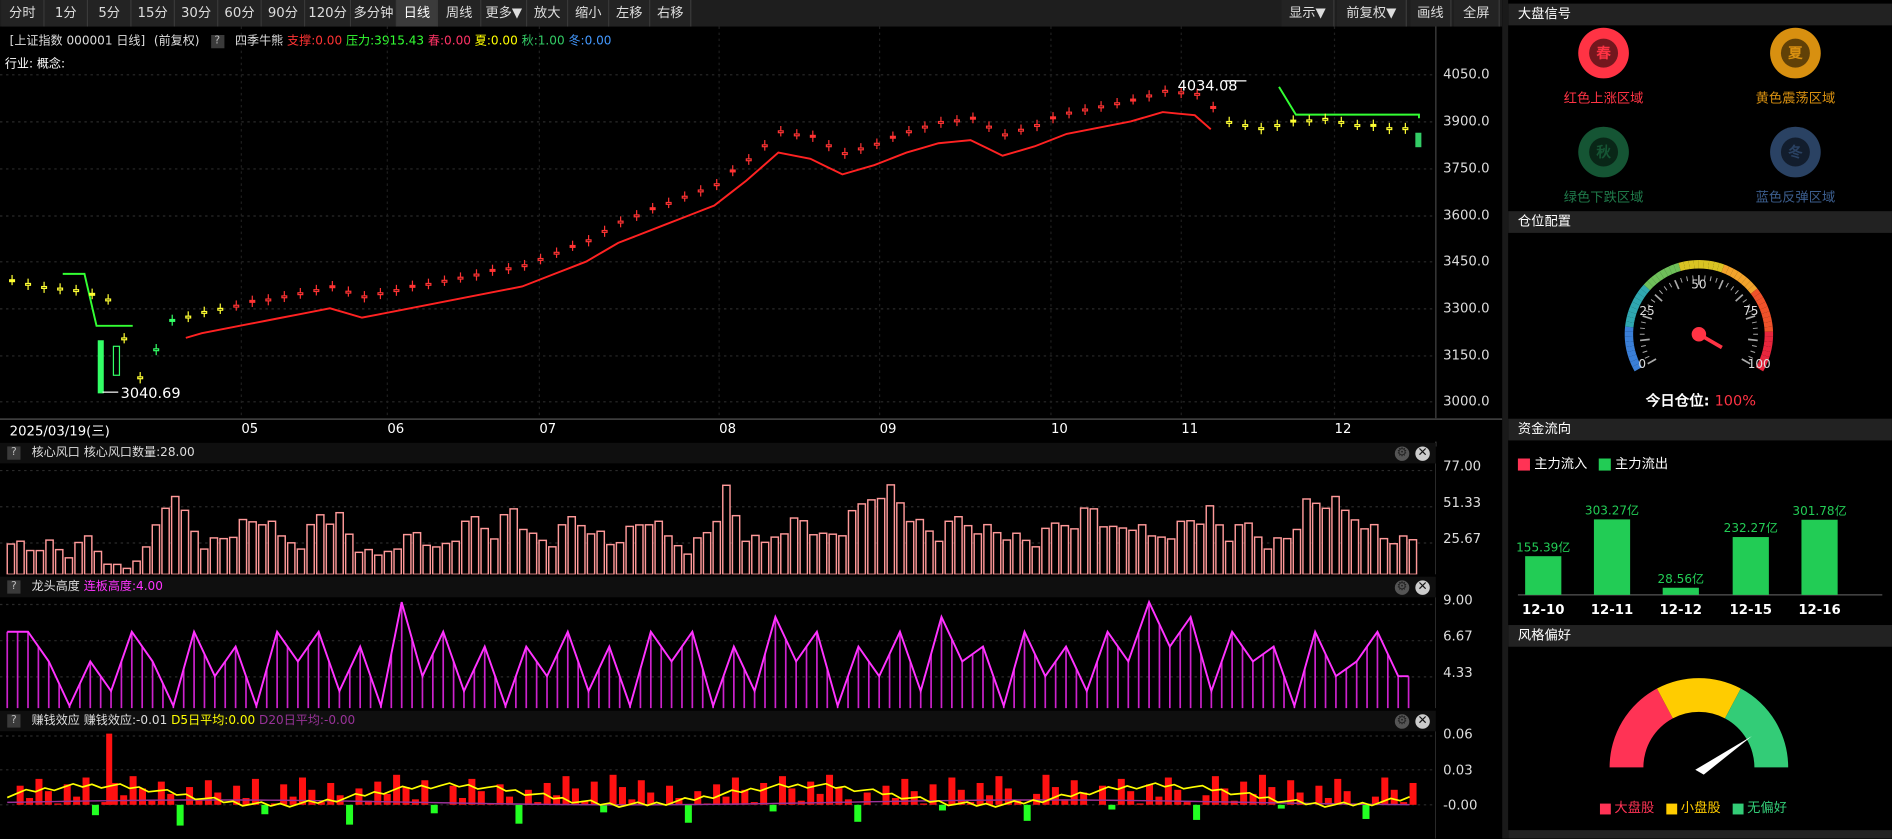 Image resolution: width=1892 pixels, height=839 pixels. I want to click on dragon-name: 龙头高度, so click(55, 587).